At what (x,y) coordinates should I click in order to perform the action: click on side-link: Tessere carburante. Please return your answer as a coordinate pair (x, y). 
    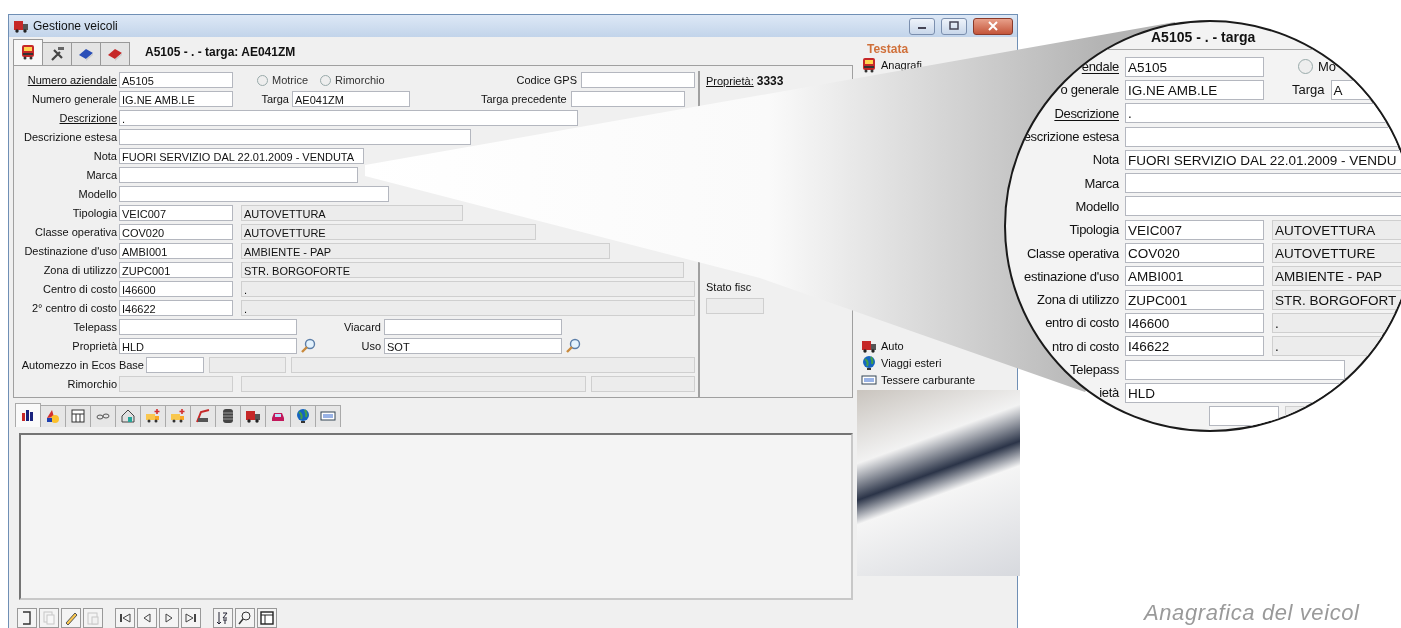
    Looking at the image, I should click on (918, 379).